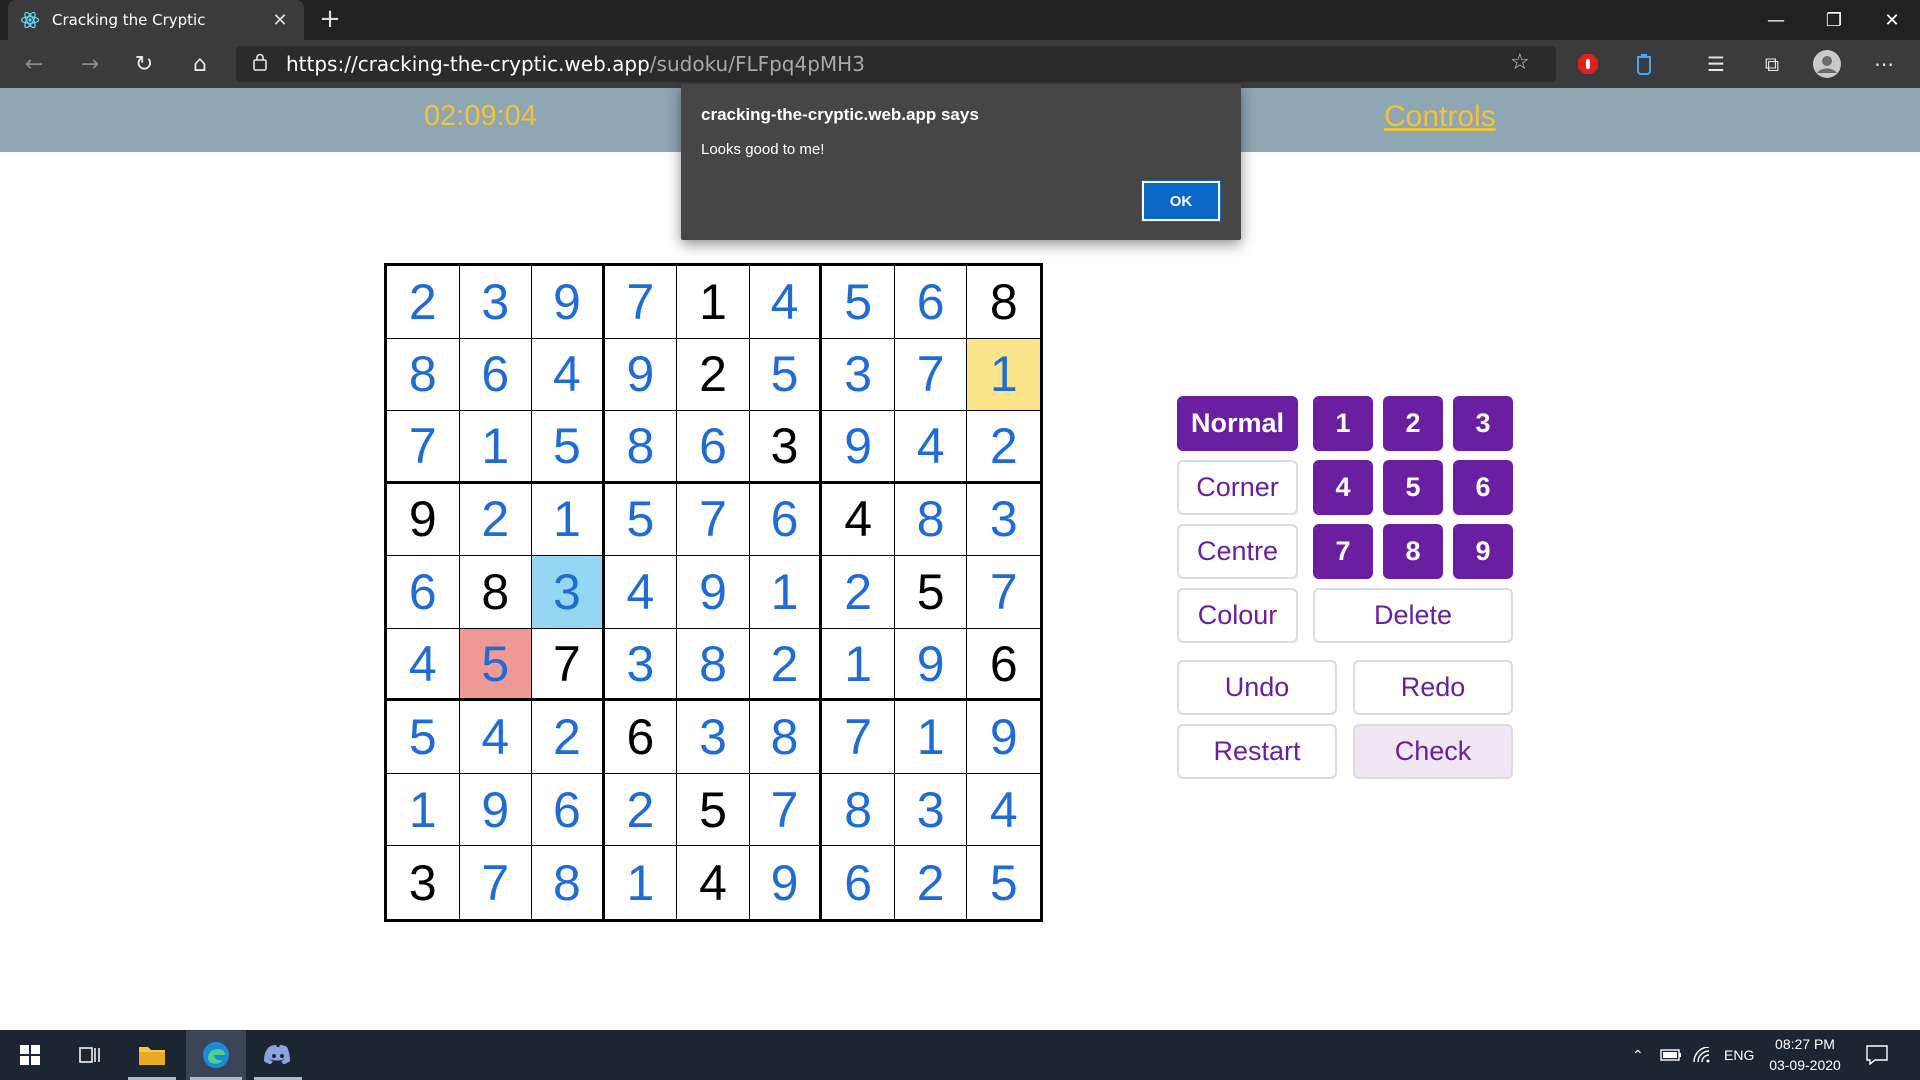  Describe the element at coordinates (1237, 551) in the screenshot. I see `centre-mode-button: Centre` at that location.